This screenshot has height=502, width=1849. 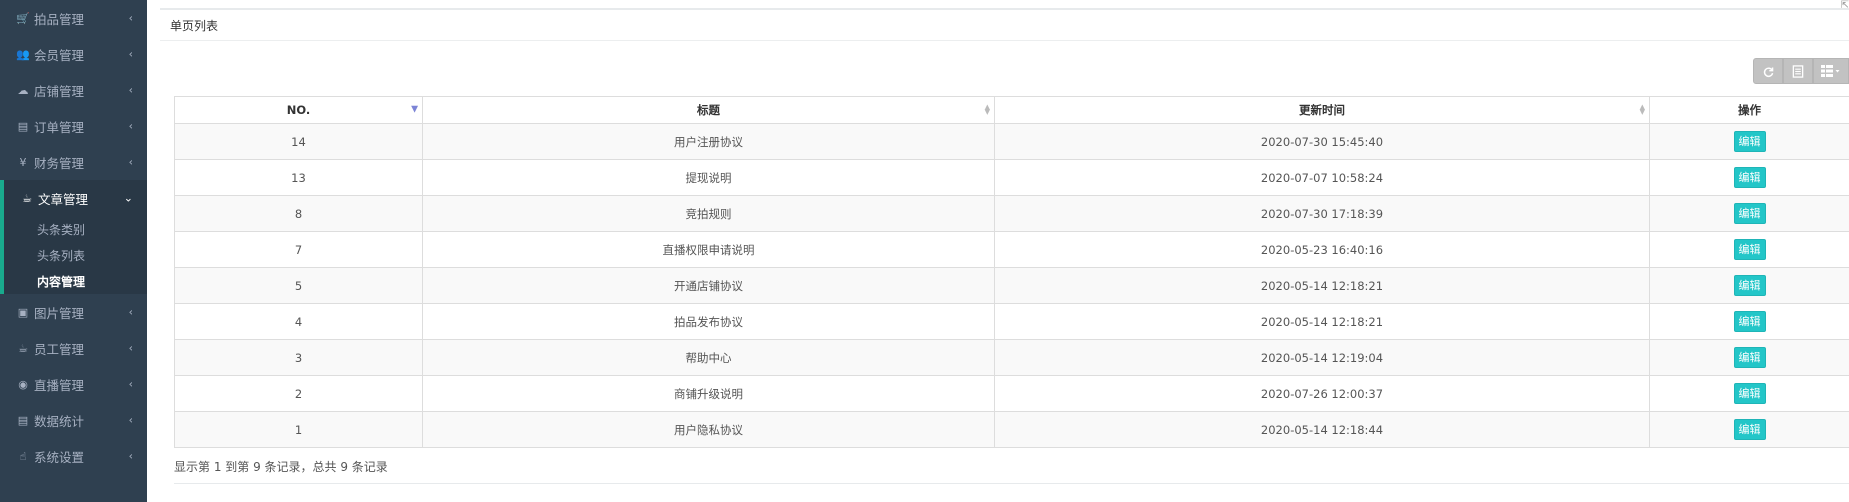 What do you see at coordinates (708, 357) in the screenshot?
I see `cell-title: 帮助中心` at bounding box center [708, 357].